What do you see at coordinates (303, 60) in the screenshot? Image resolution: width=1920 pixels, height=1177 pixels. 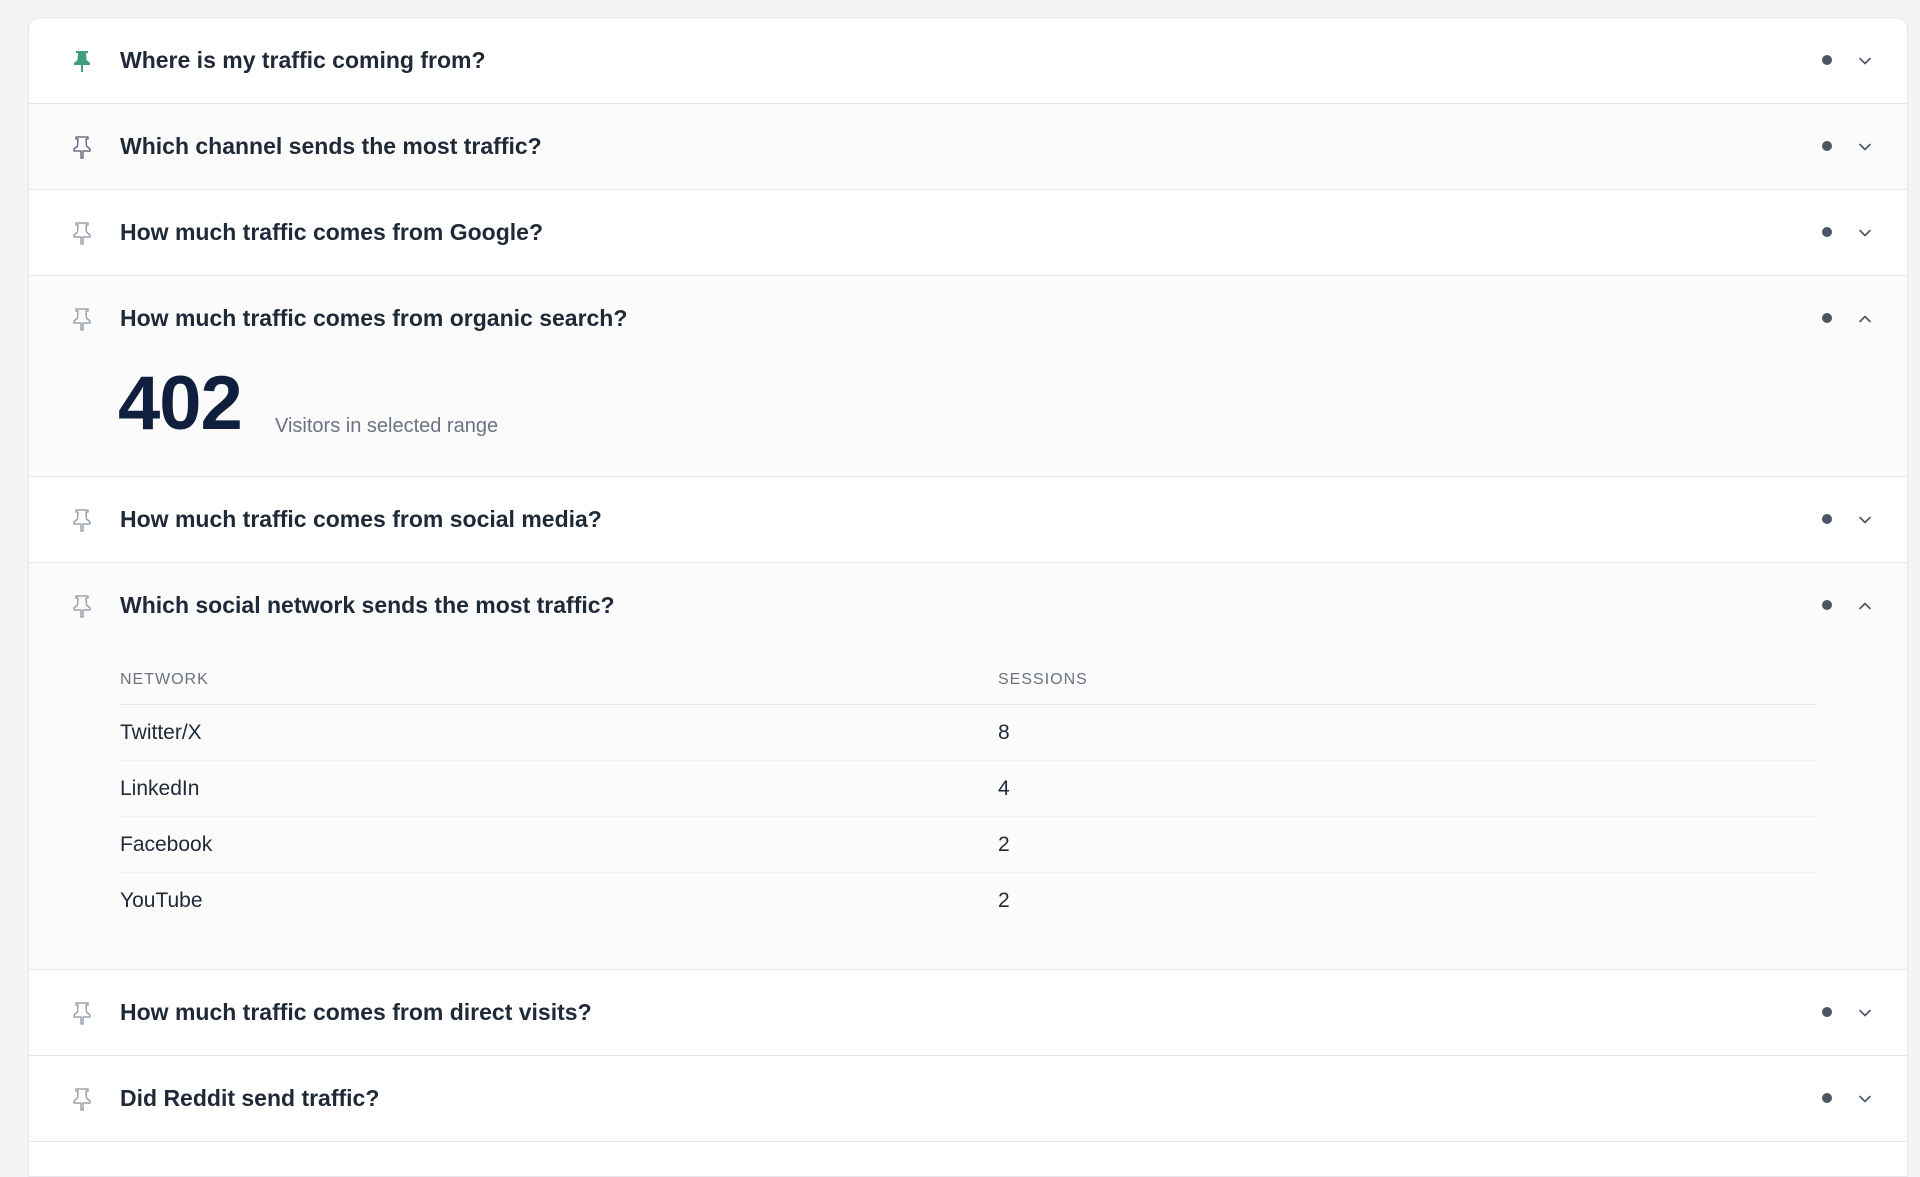 I see `question-title: Where is my traffic coming from?` at bounding box center [303, 60].